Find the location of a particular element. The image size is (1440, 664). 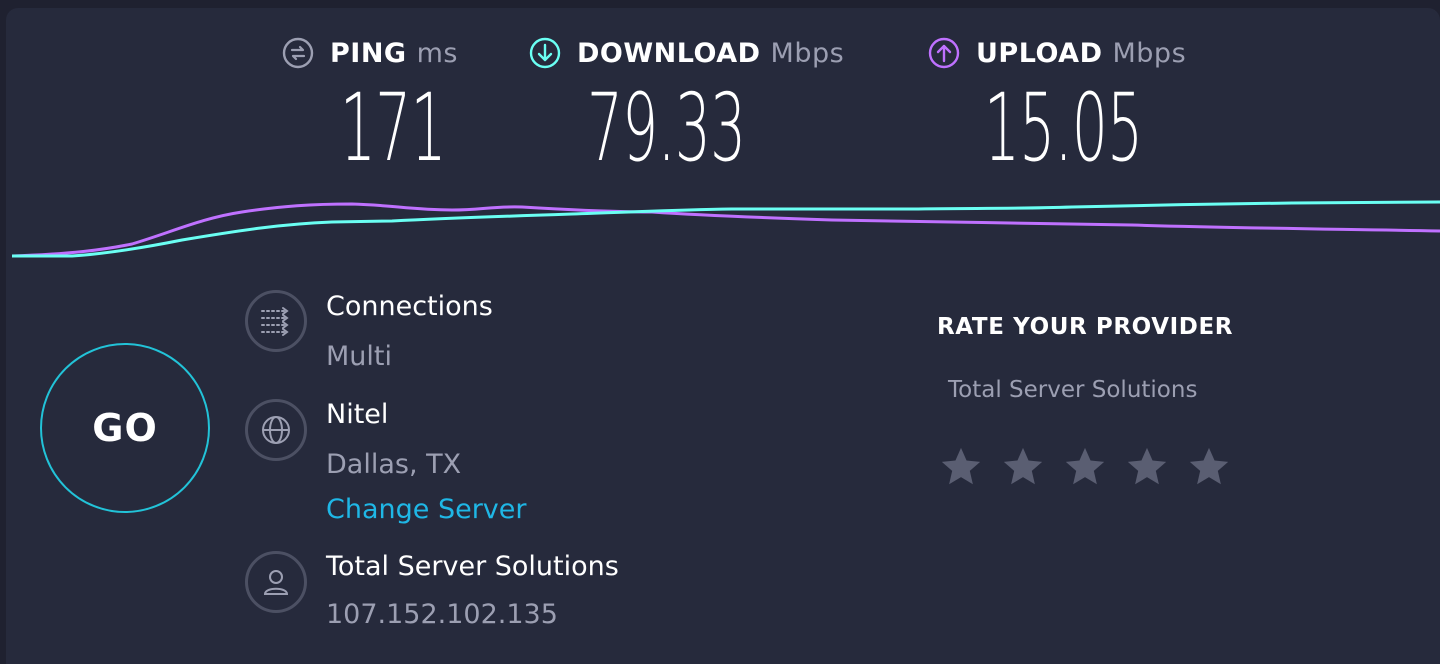

server-name: Nitel is located at coordinates (357, 414).